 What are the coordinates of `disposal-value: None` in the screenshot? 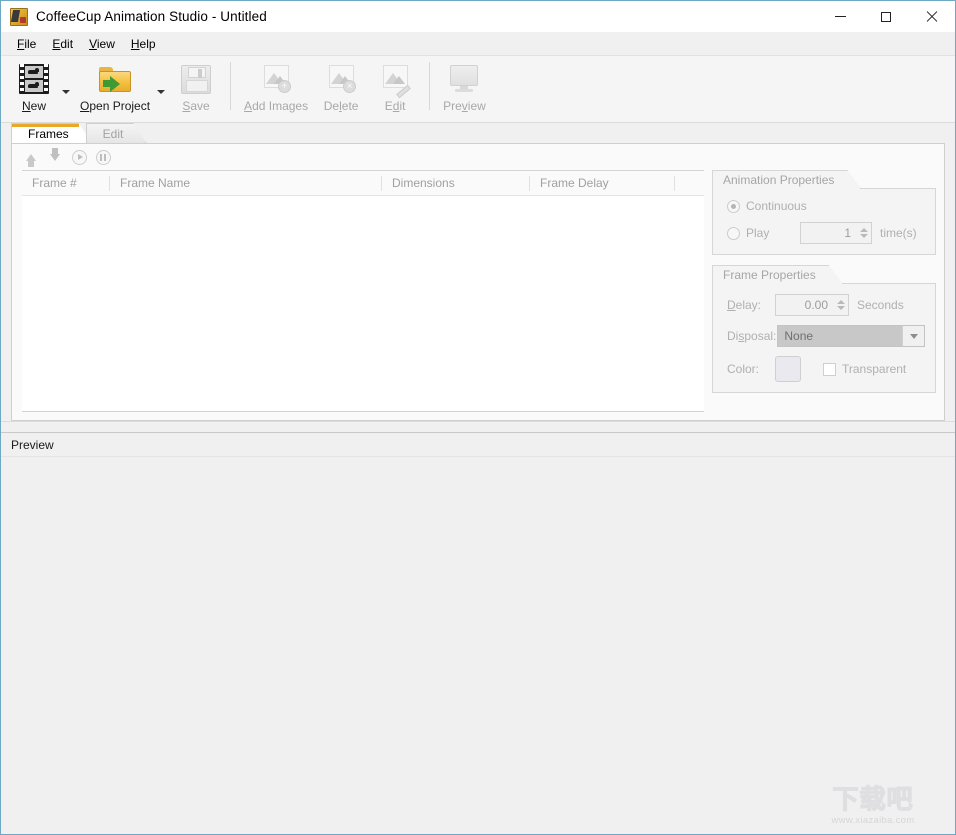 It's located at (799, 336).